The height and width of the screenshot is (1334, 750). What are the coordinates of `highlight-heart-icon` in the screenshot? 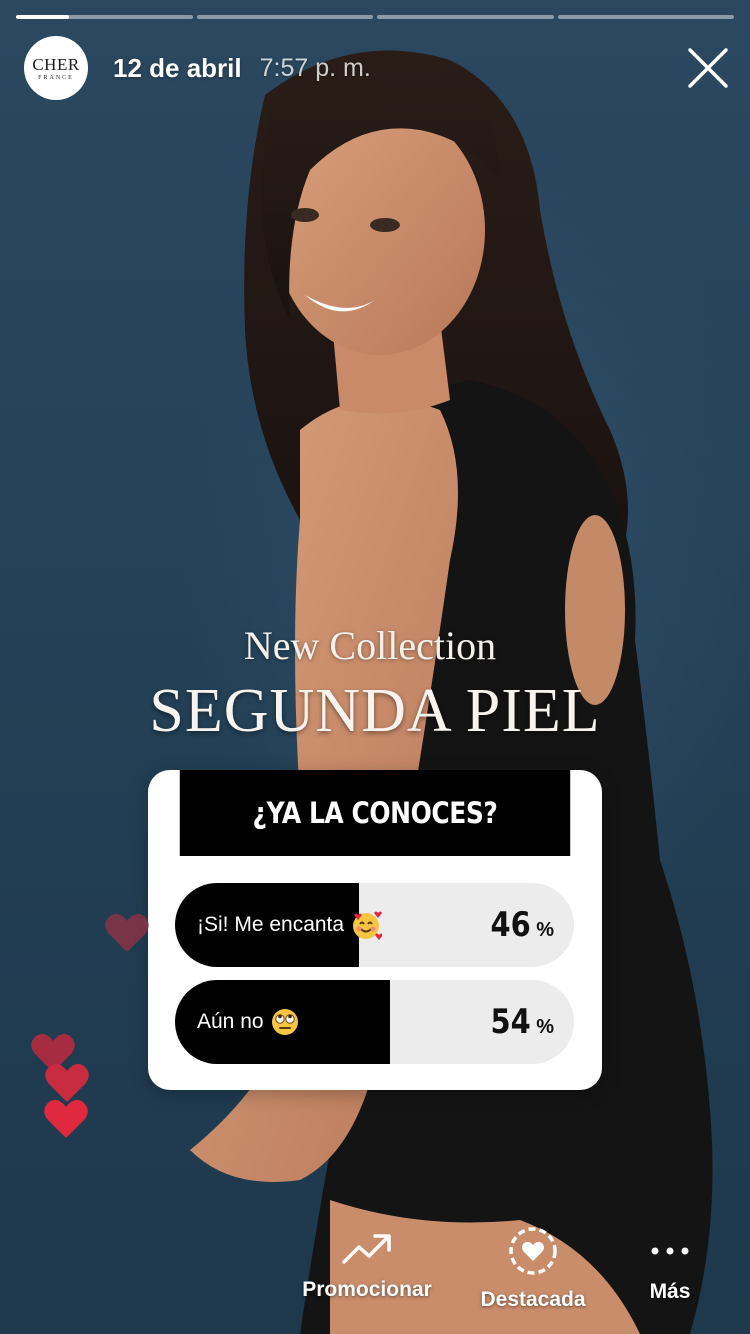 It's located at (533, 1251).